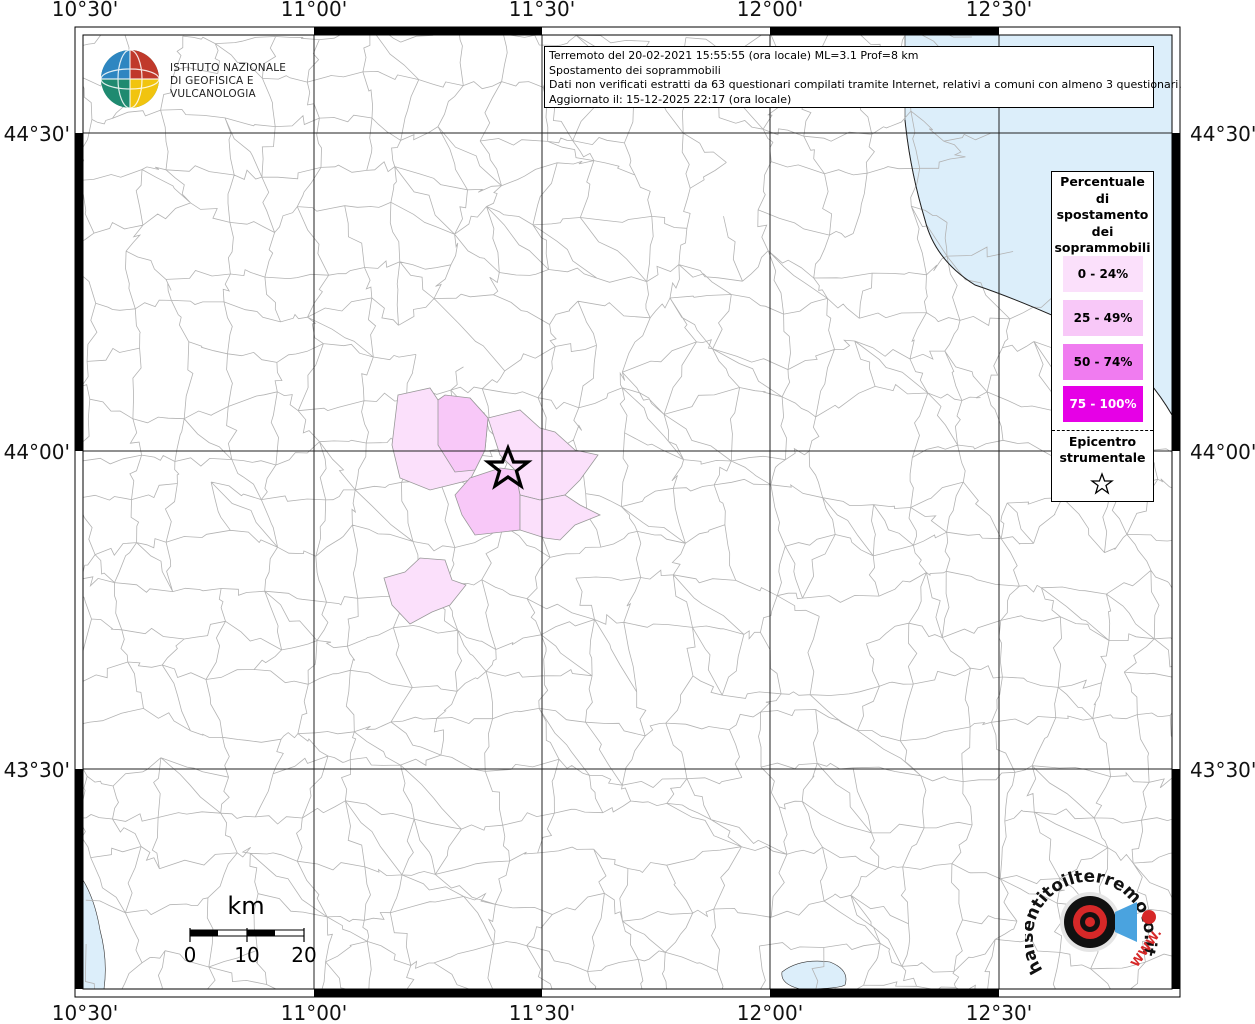 The height and width of the screenshot is (1024, 1255). What do you see at coordinates (246, 955) in the screenshot?
I see `scale-tick-10: 10` at bounding box center [246, 955].